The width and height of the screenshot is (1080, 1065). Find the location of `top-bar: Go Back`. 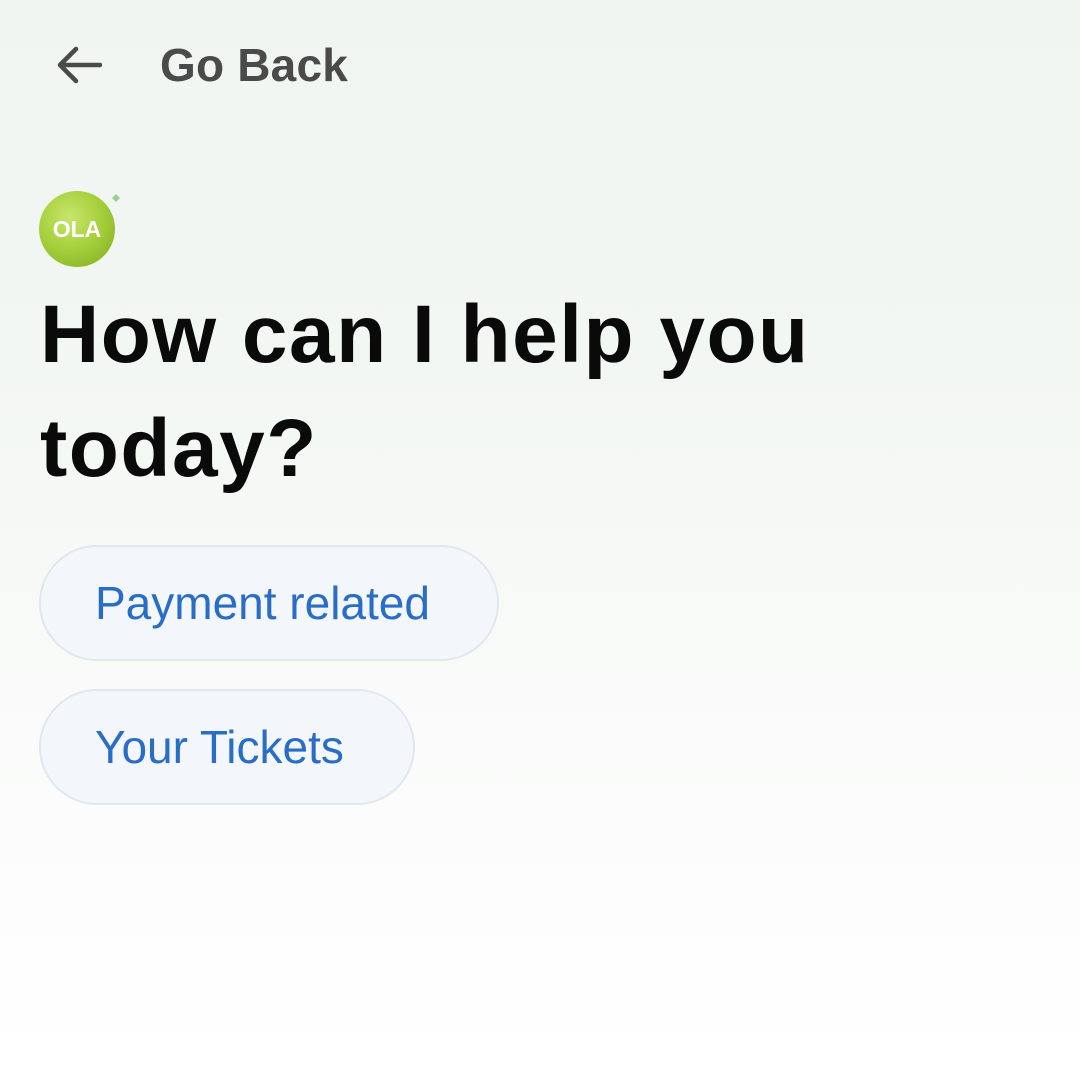

top-bar: Go Back is located at coordinates (540, 65).